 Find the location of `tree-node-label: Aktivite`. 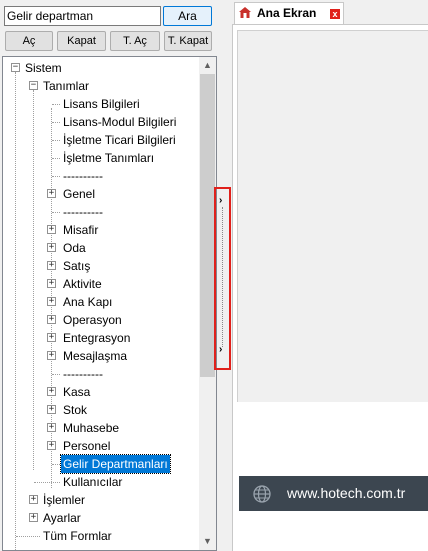

tree-node-label: Aktivite is located at coordinates (82, 284).